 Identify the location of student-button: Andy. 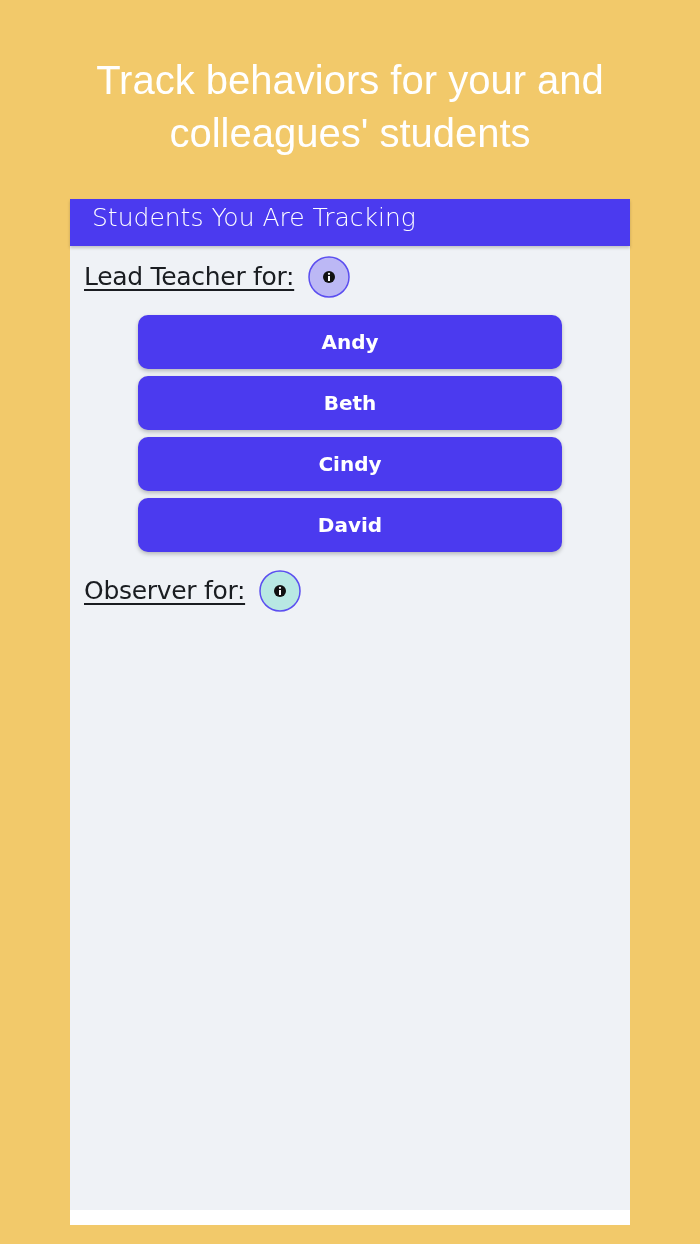
(350, 342).